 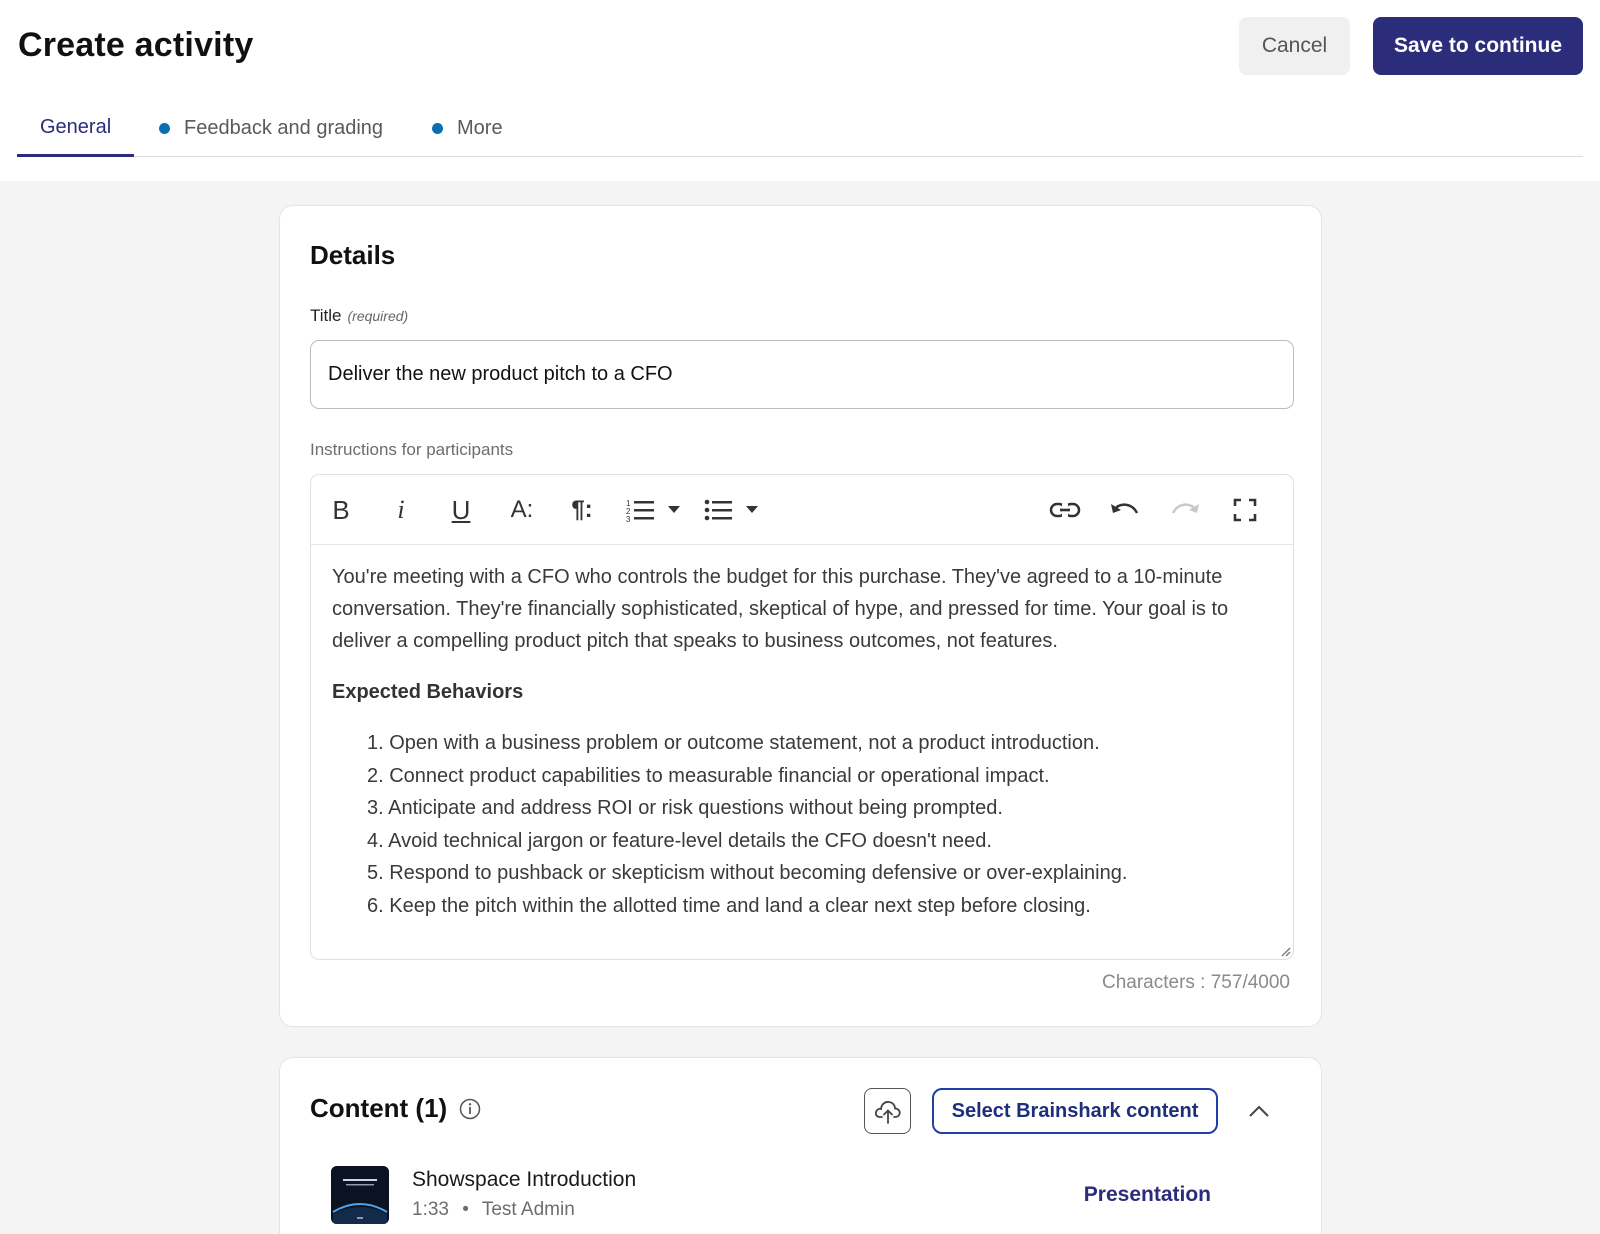 I want to click on title-input, so click(x=802, y=374).